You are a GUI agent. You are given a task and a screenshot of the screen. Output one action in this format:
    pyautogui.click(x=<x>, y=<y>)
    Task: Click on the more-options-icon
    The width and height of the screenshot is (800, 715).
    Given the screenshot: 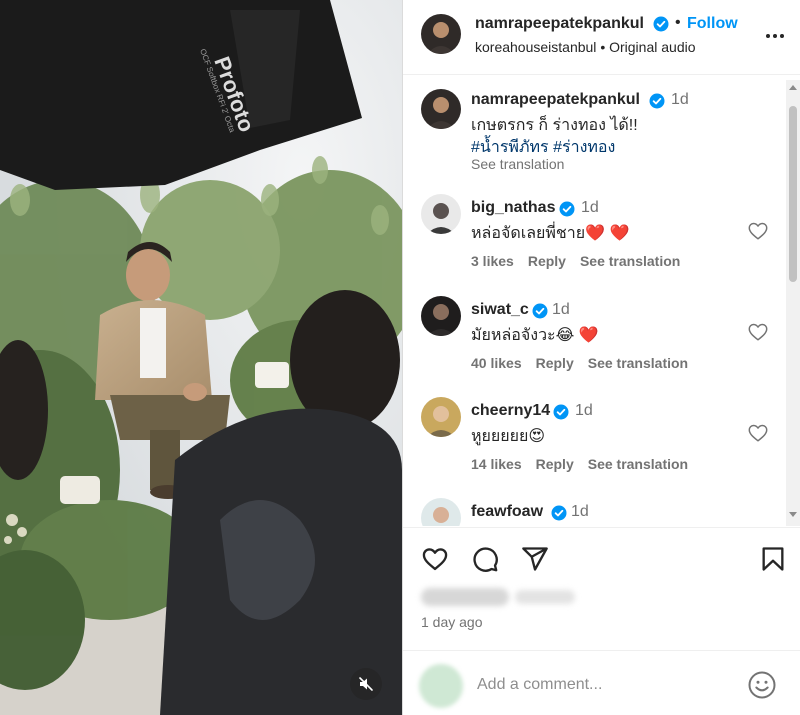 What is the action you would take?
    pyautogui.click(x=775, y=36)
    